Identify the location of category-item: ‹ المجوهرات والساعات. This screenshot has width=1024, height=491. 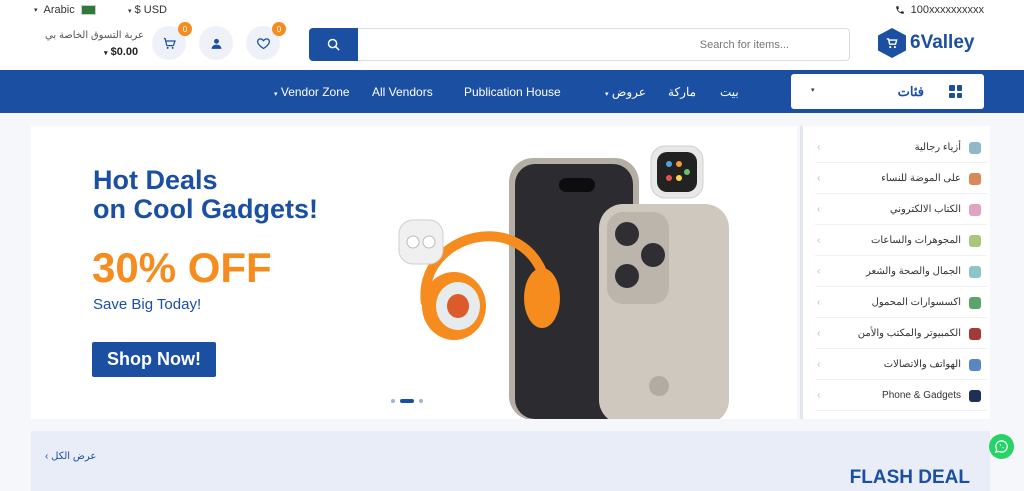
(901, 240).